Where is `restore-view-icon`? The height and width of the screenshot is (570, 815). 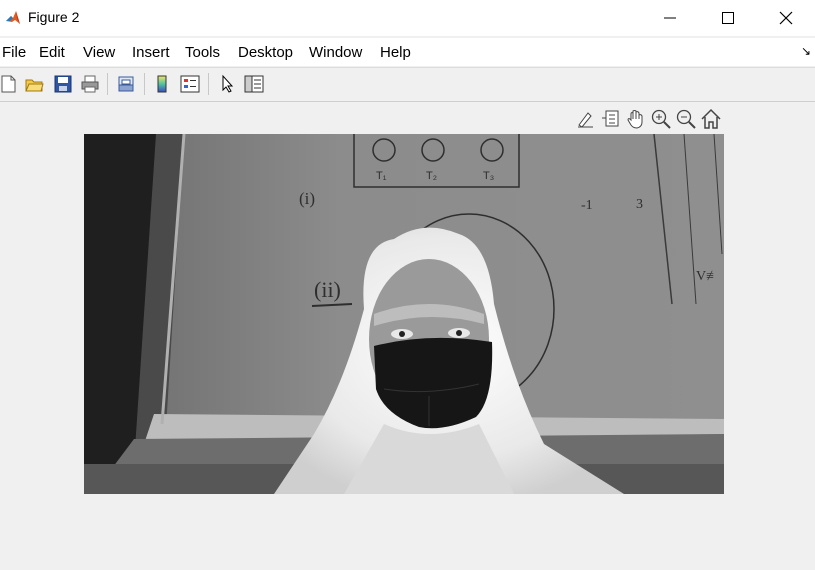
restore-view-icon is located at coordinates (711, 119).